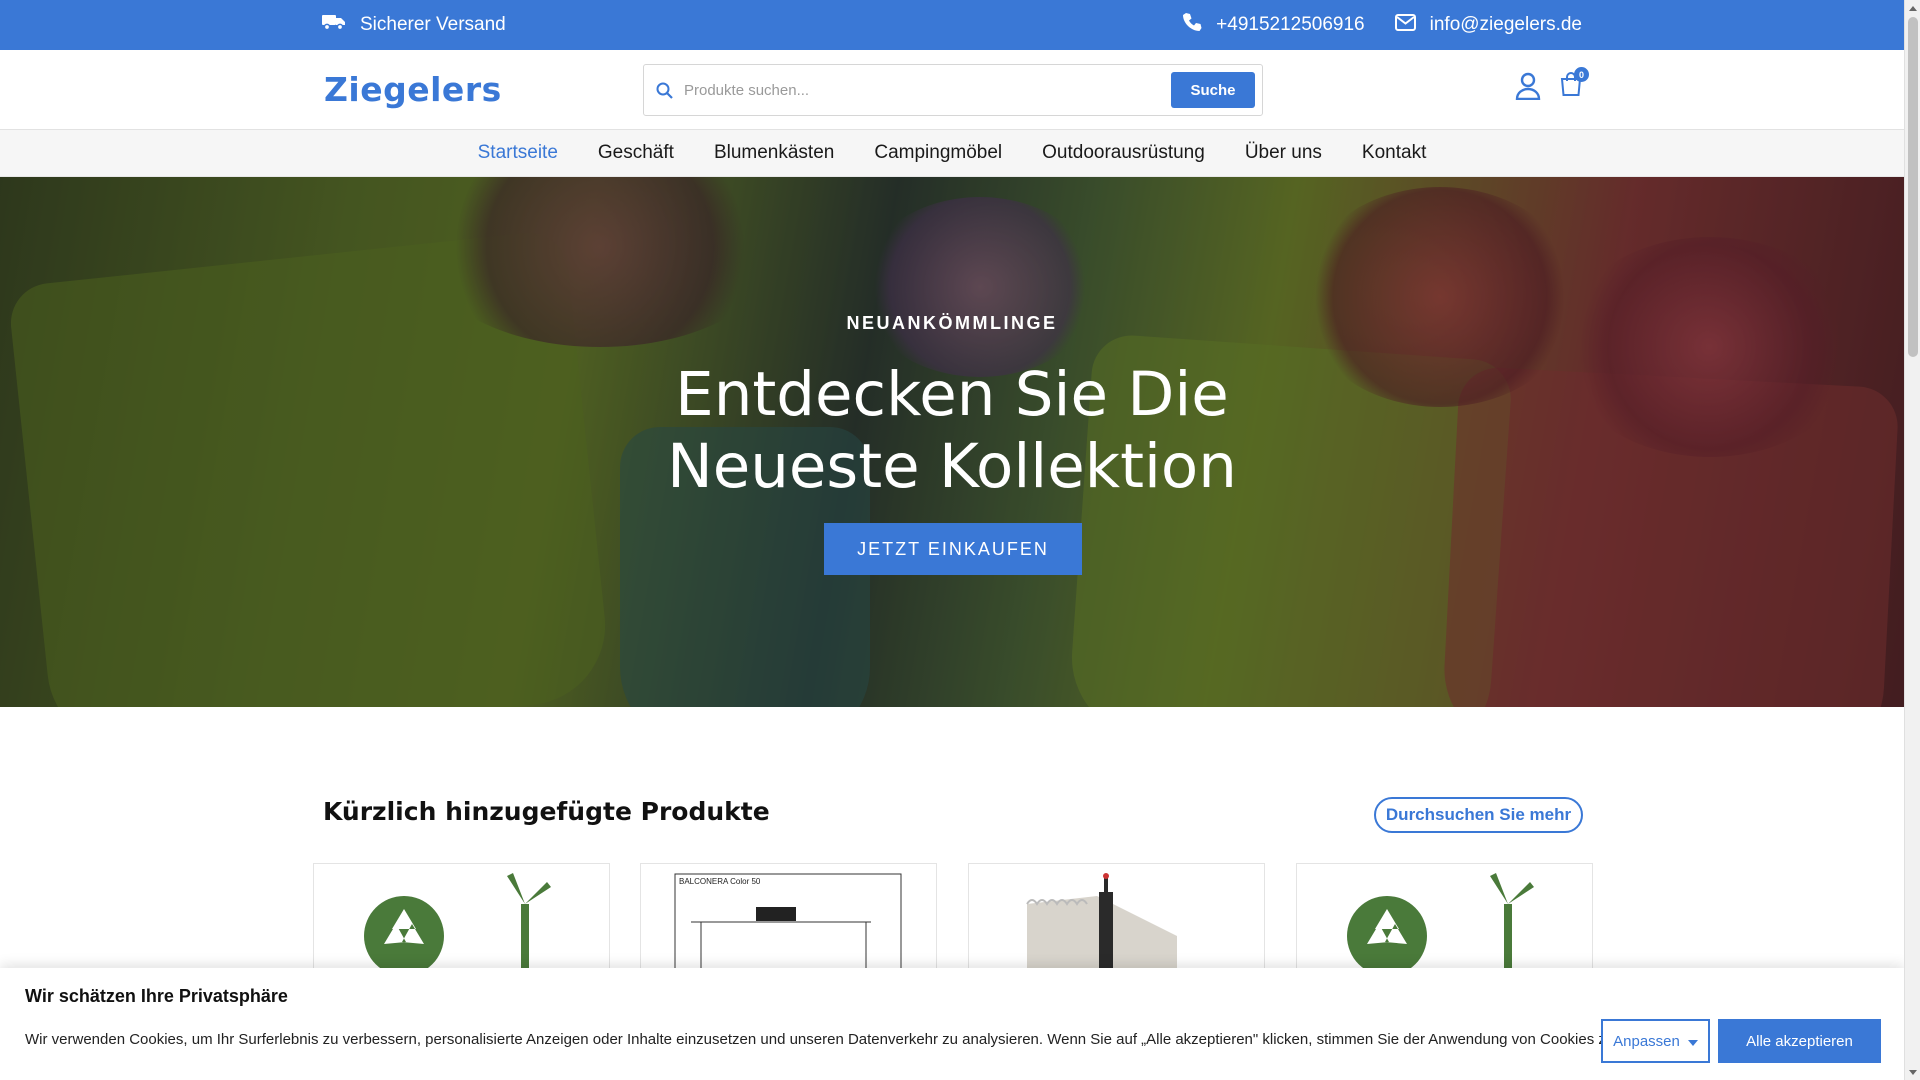  I want to click on balconera-diagram-image: BALCONERA Color 50, so click(788, 922).